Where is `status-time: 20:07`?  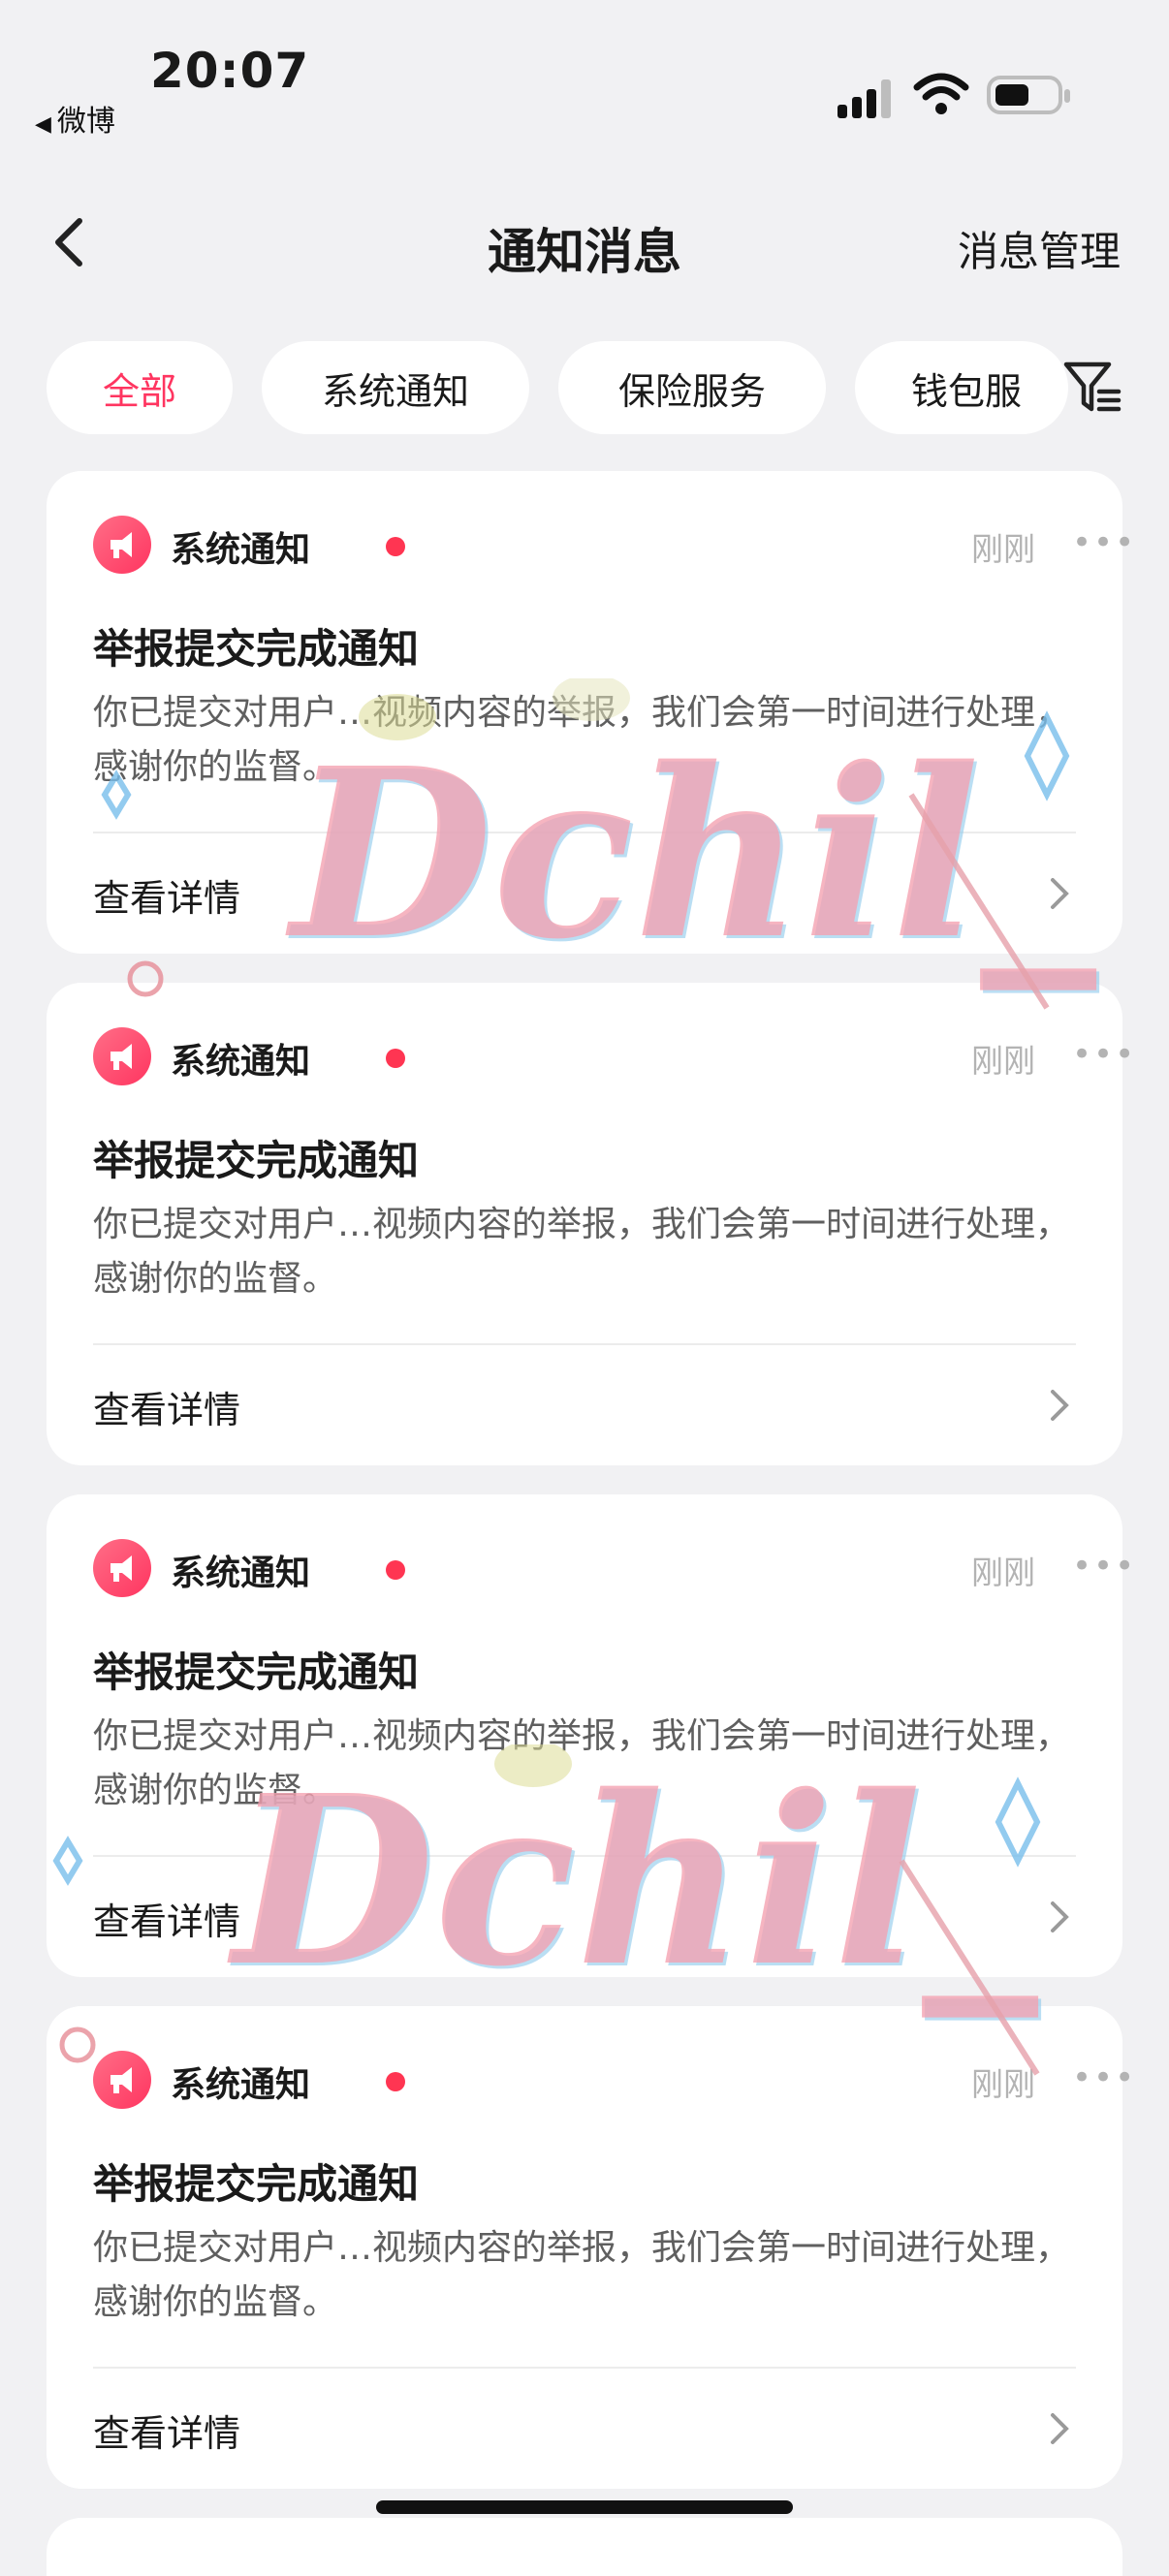
status-time: 20:07 is located at coordinates (230, 71).